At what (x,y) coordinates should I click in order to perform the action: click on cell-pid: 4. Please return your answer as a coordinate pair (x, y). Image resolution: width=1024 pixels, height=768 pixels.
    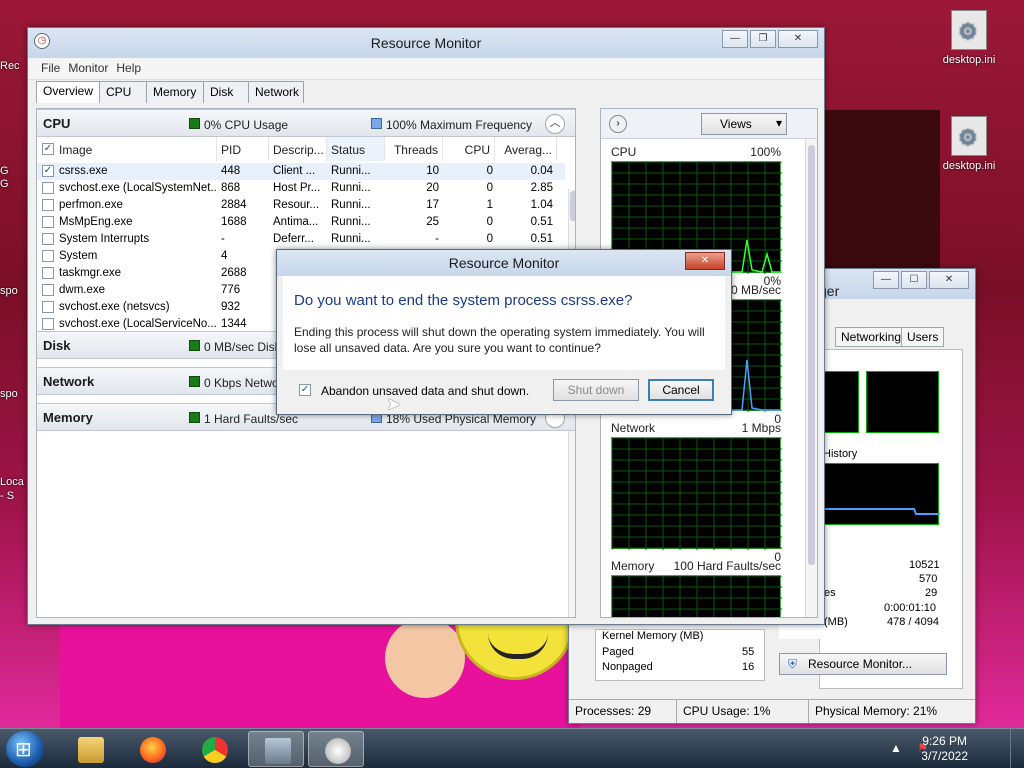
    Looking at the image, I should click on (224, 256).